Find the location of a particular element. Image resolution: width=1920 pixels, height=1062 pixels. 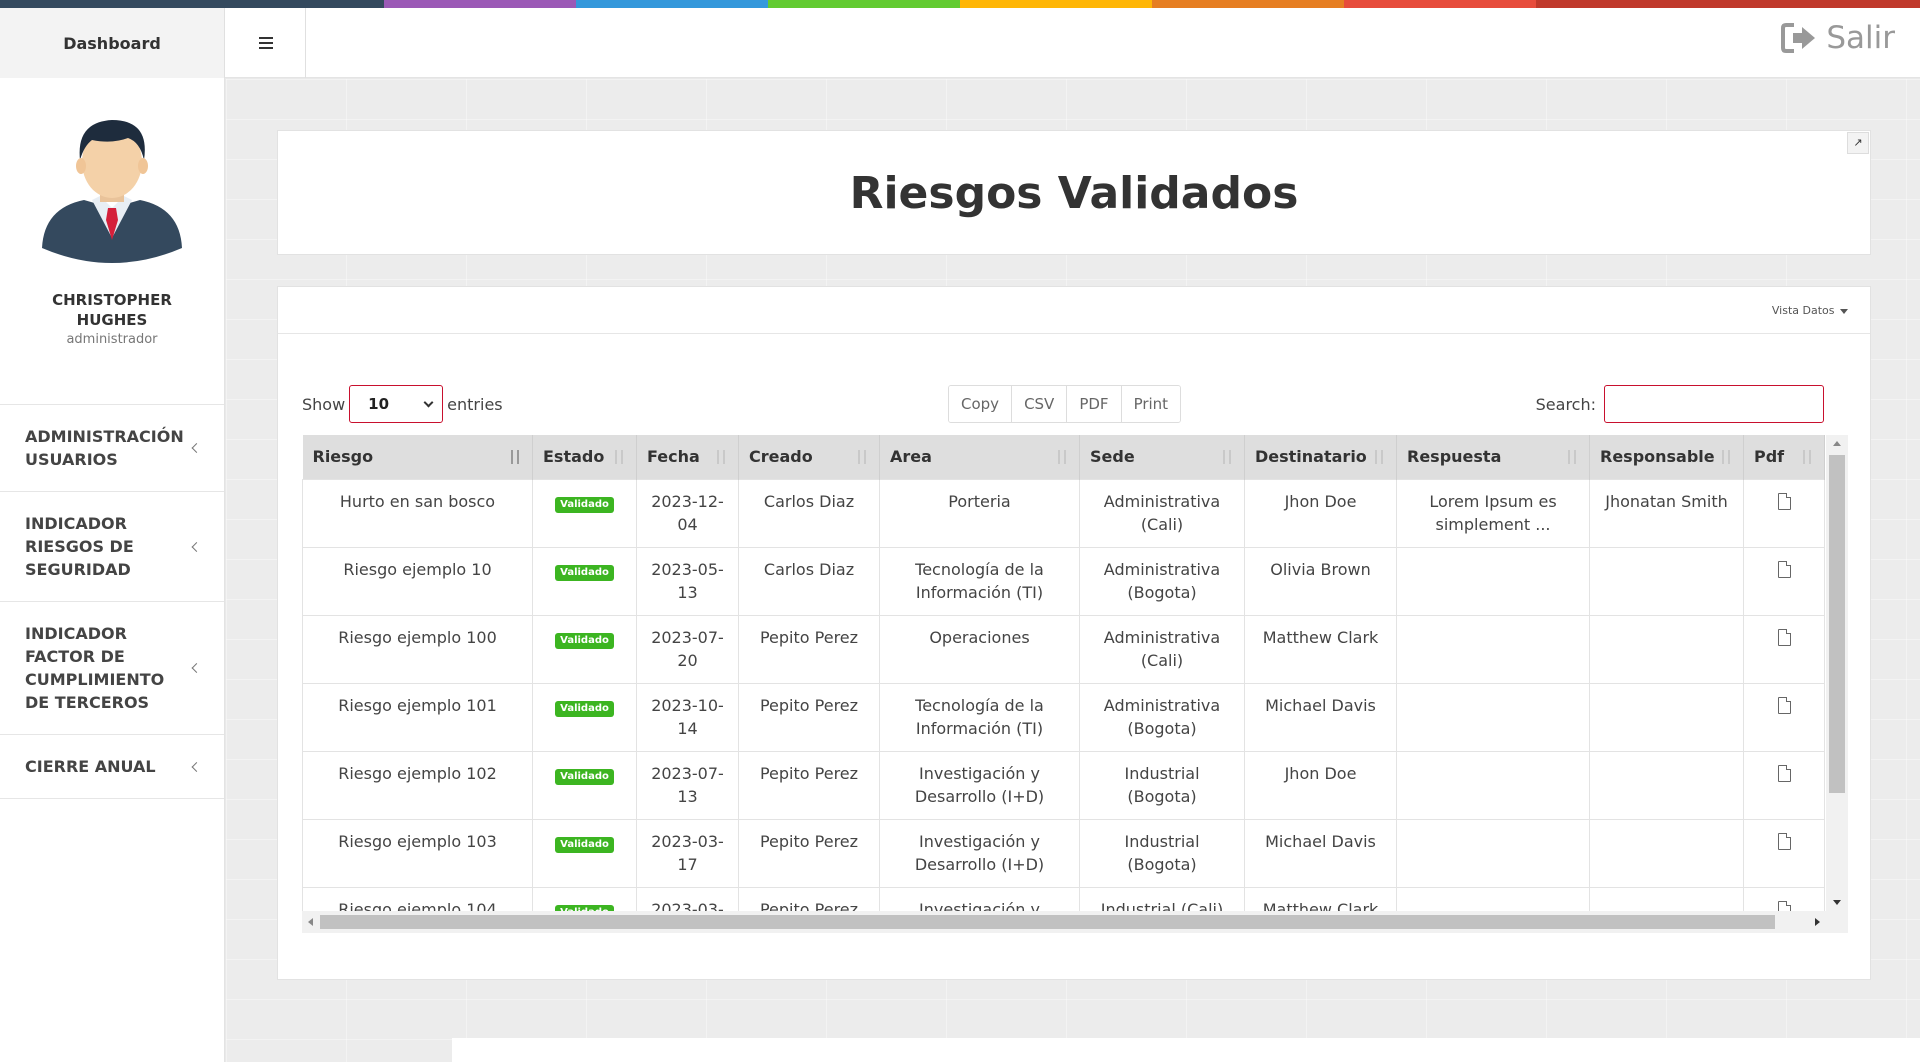

column-header-riesgo: Riesgo is located at coordinates (417, 457).